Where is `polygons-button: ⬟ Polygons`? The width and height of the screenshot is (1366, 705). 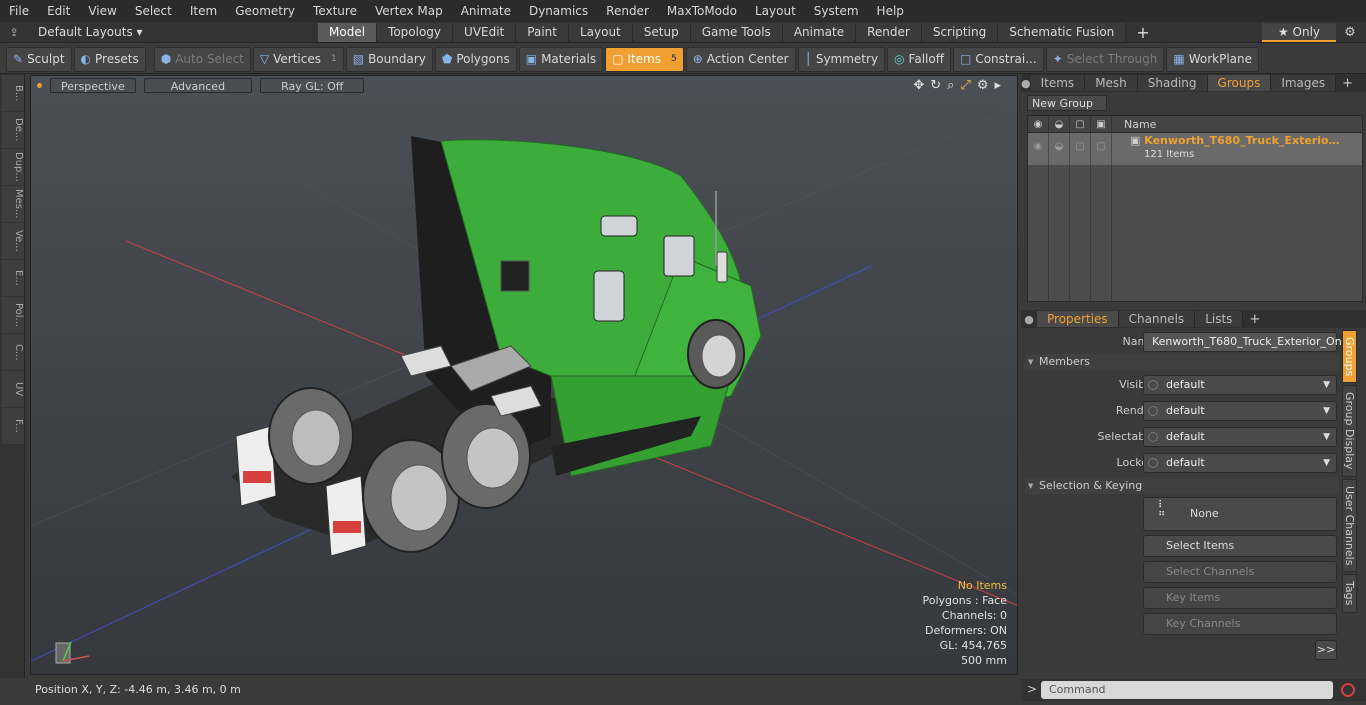 polygons-button: ⬟ Polygons is located at coordinates (475, 59).